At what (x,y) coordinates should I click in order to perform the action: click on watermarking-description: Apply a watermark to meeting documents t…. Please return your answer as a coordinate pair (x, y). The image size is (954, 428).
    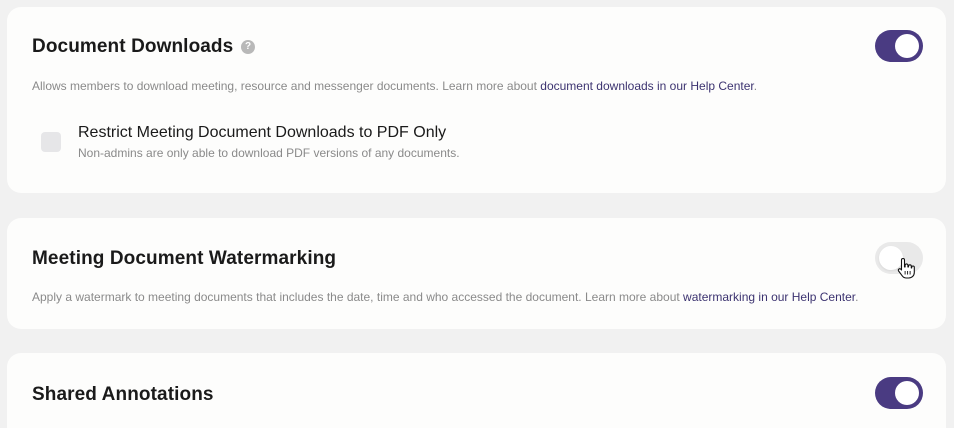
    Looking at the image, I should click on (445, 297).